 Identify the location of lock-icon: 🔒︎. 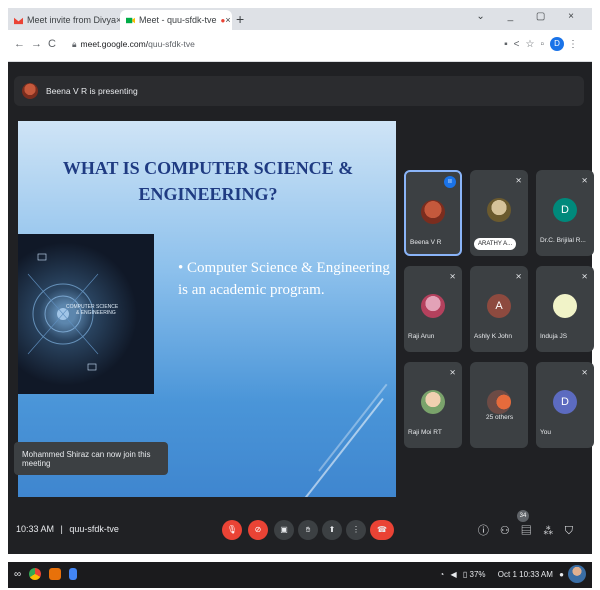
(74, 44).